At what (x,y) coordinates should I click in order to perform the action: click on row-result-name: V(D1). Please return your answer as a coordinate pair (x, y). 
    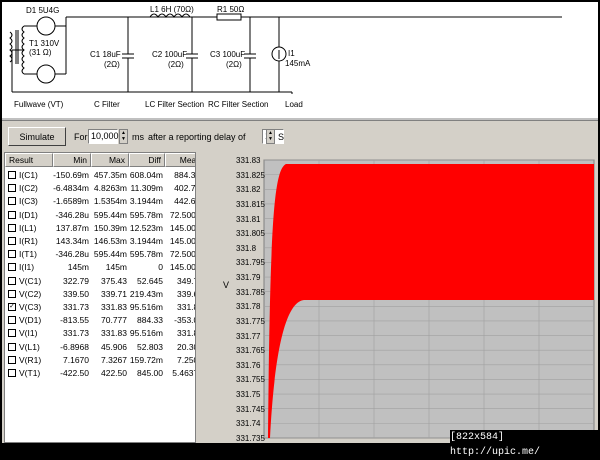
    Looking at the image, I should click on (30, 320).